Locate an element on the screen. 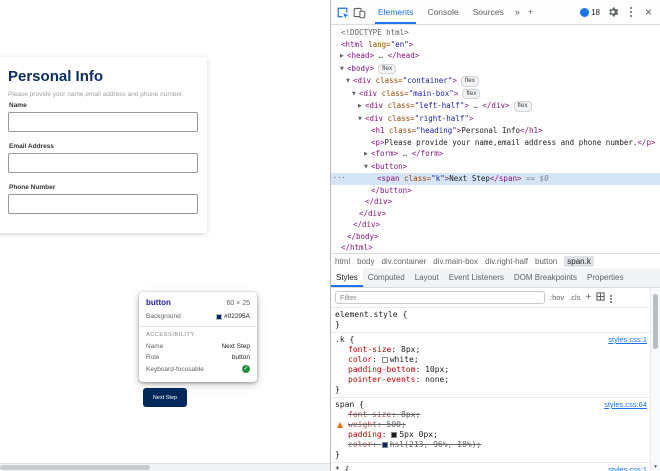 This screenshot has width=660, height=471. code-token: <p> is located at coordinates (378, 142).